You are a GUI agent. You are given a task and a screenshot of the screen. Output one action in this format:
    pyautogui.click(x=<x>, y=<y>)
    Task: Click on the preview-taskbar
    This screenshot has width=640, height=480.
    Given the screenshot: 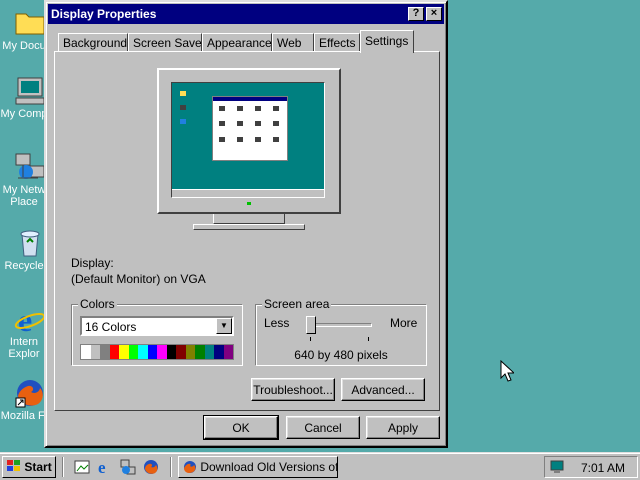 What is the action you would take?
    pyautogui.click(x=248, y=193)
    